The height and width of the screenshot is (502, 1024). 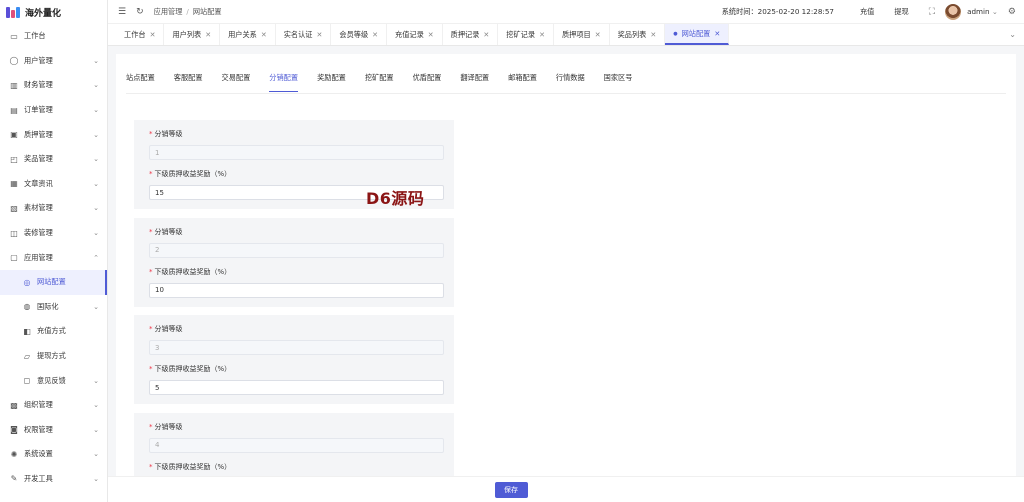 What do you see at coordinates (359, 34) in the screenshot?
I see `page-tab: 会员等级 ✕` at bounding box center [359, 34].